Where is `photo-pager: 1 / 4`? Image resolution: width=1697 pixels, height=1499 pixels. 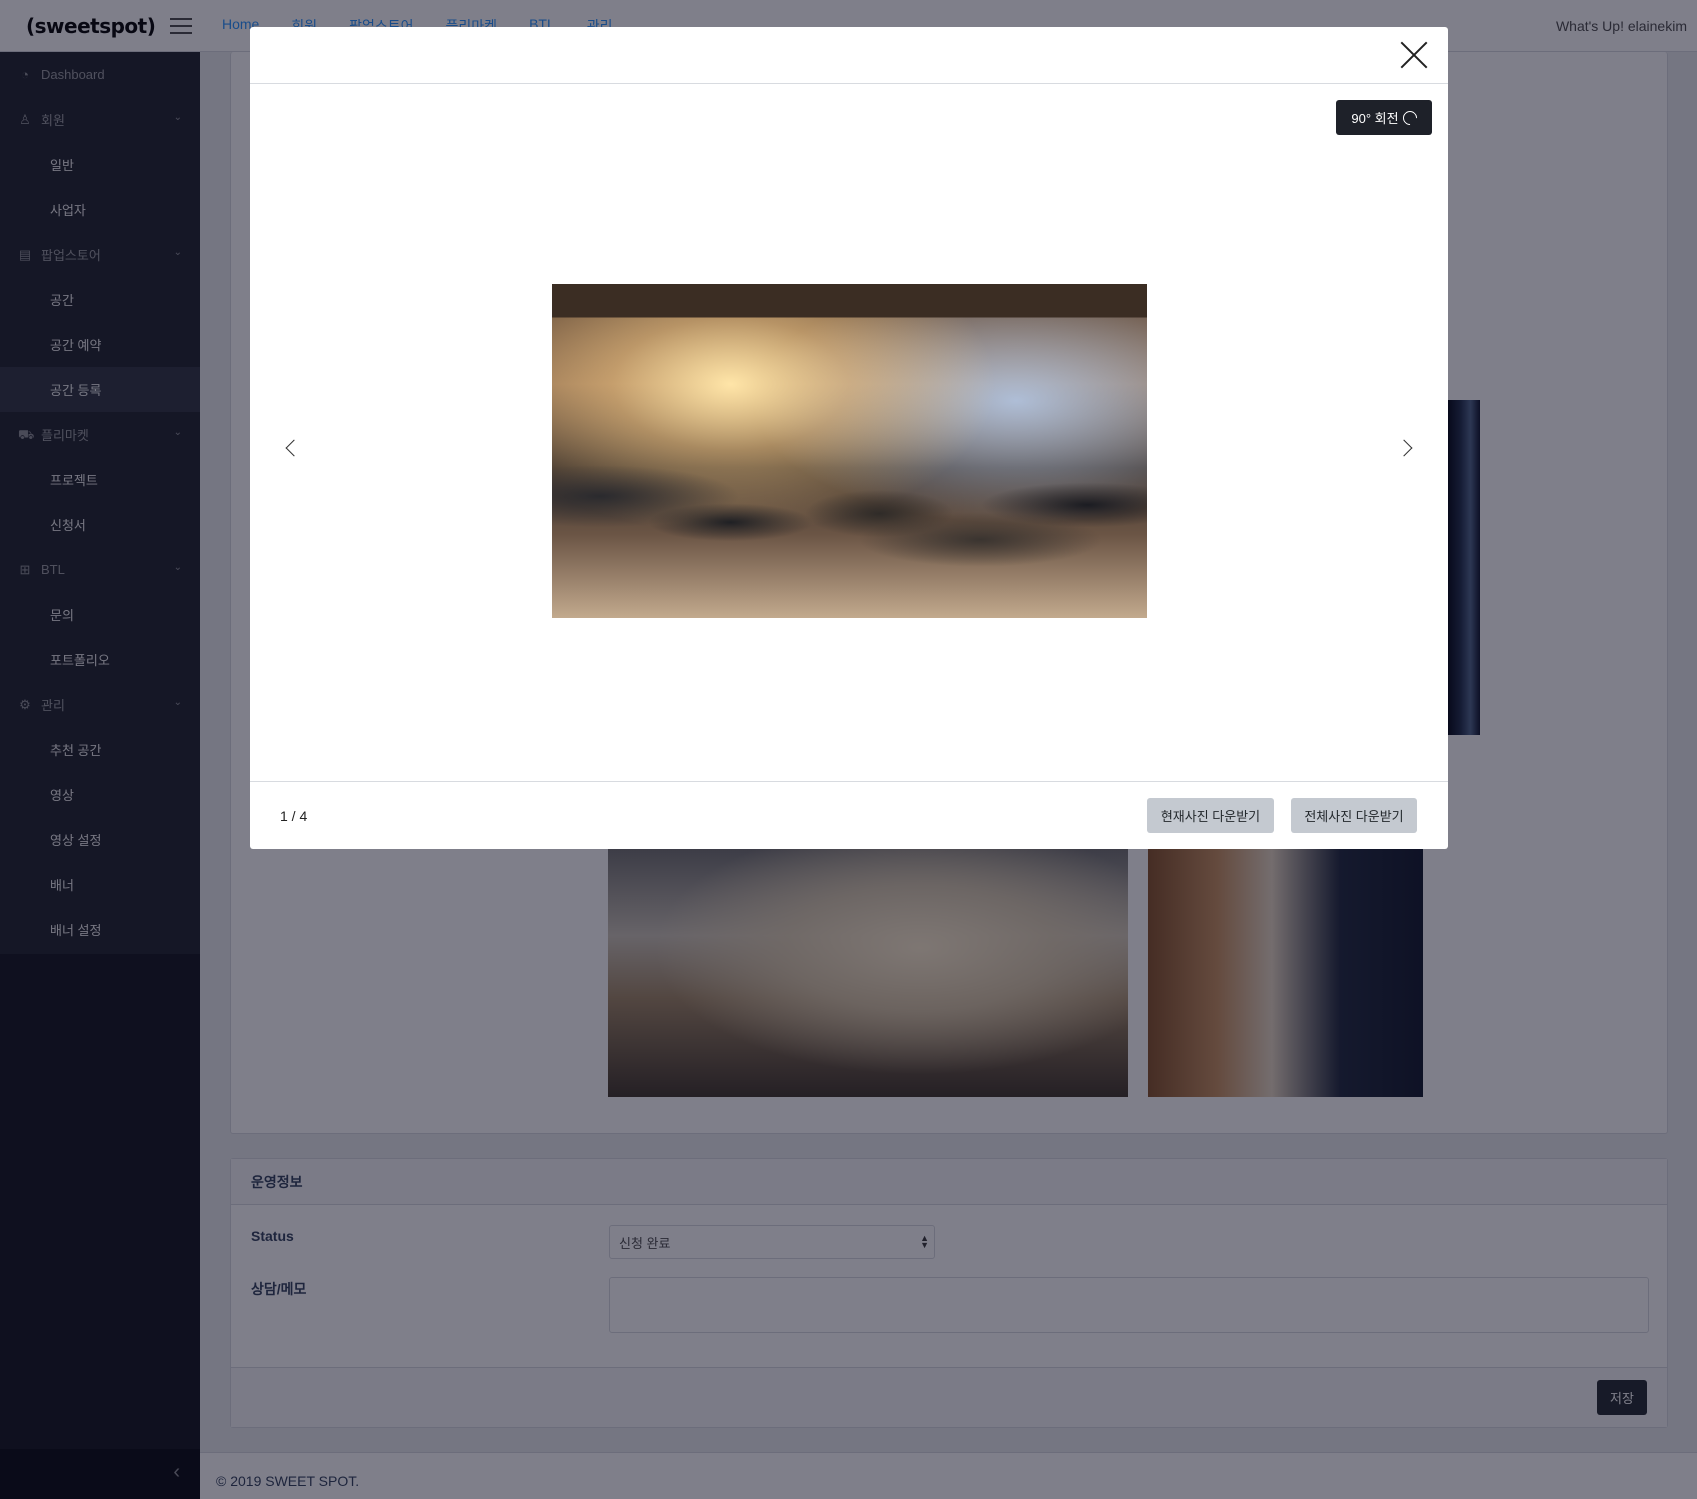
photo-pager: 1 / 4 is located at coordinates (294, 816).